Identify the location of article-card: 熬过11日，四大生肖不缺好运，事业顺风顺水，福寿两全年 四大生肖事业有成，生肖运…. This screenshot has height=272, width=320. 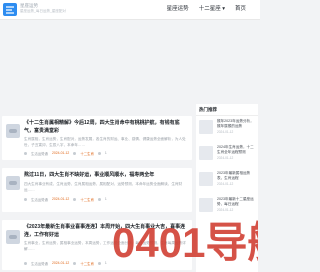
(97, 190).